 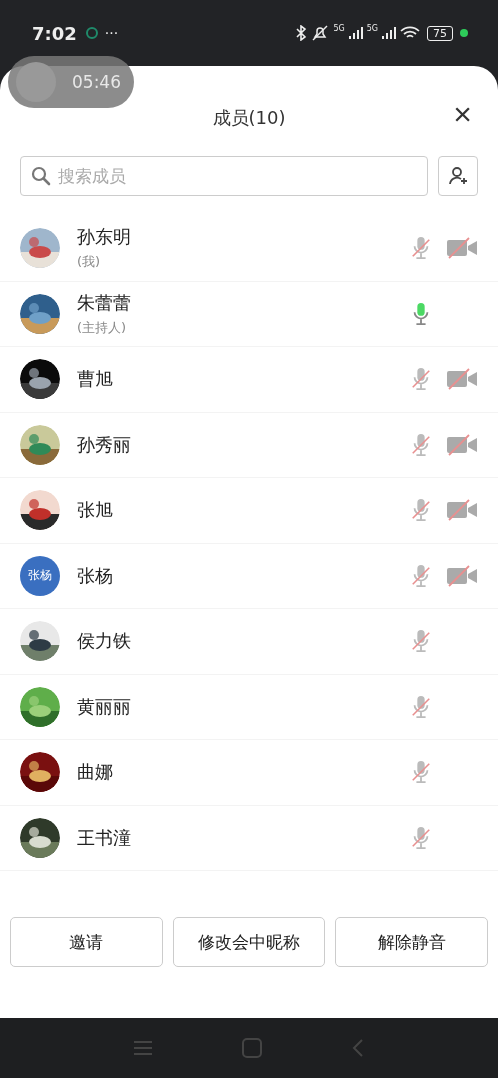 I want to click on search-icon, so click(x=41, y=176).